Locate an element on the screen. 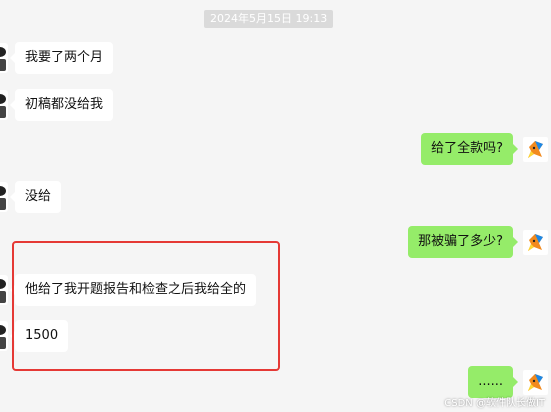  message-bubble: 我要了两个月 is located at coordinates (61, 58).